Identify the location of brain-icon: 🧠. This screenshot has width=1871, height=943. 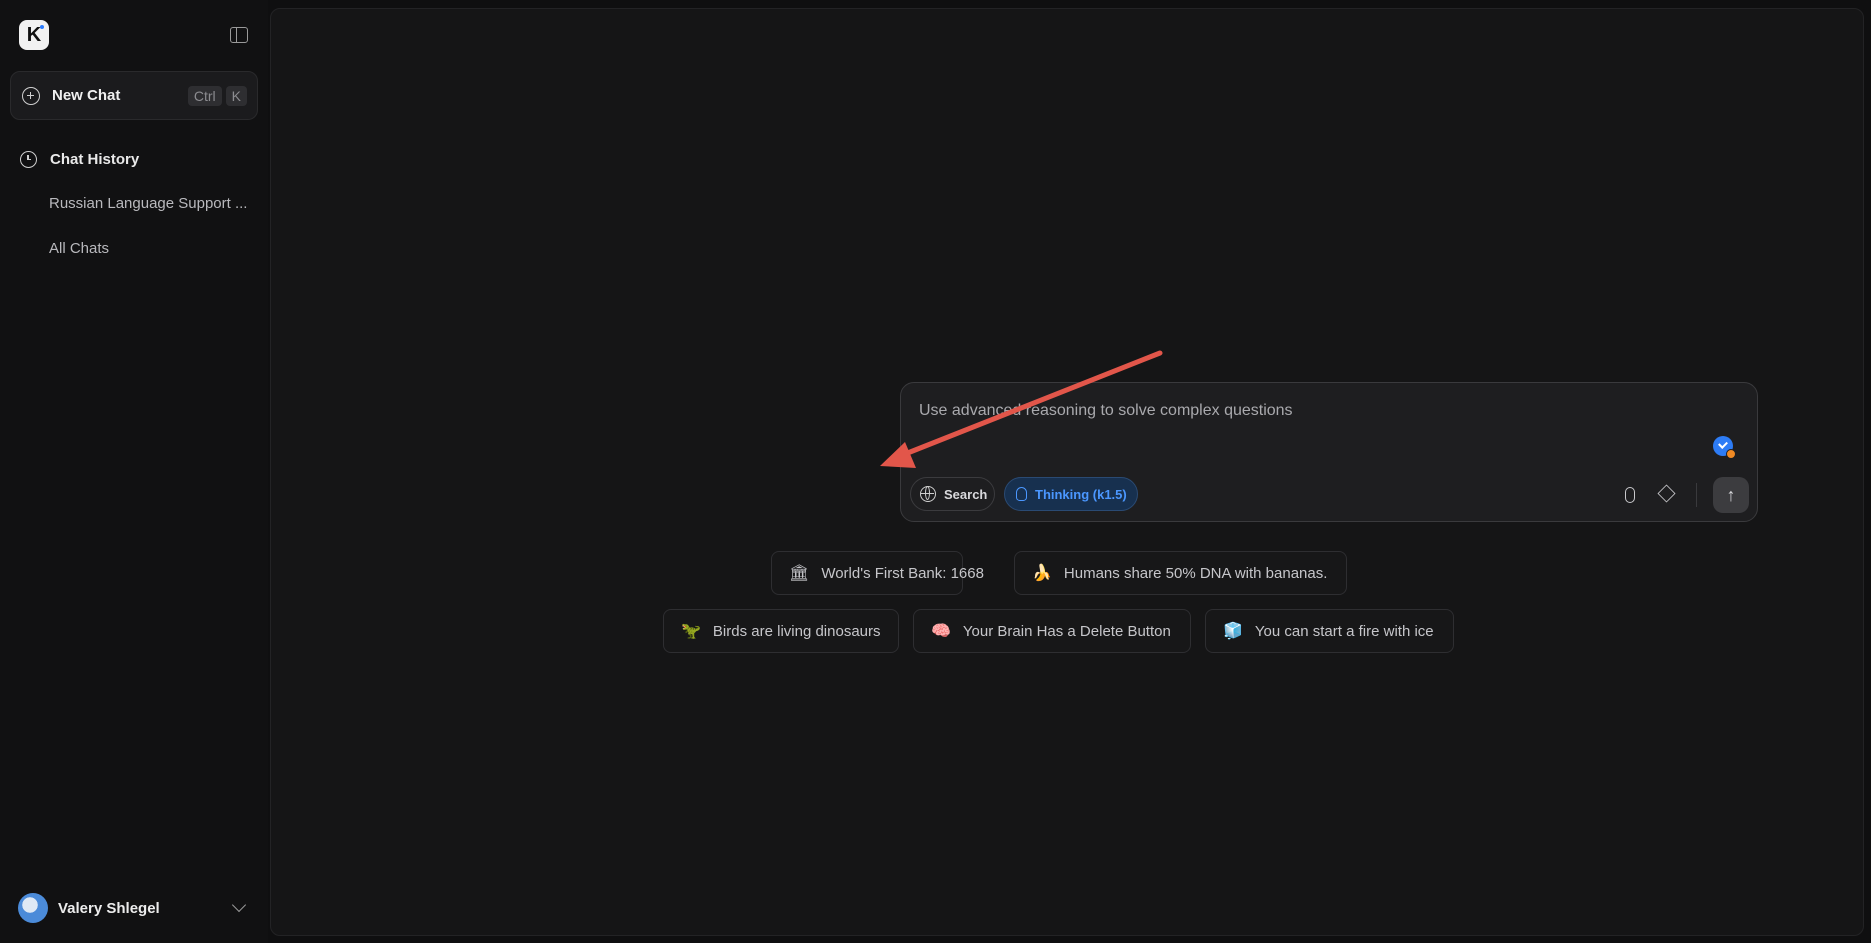
(941, 631).